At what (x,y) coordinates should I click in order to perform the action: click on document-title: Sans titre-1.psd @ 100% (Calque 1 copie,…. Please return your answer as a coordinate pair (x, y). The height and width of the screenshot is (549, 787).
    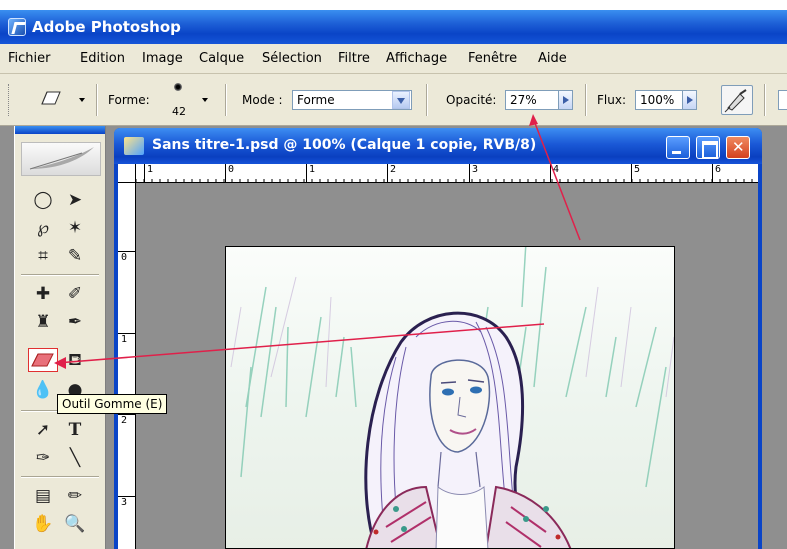
    Looking at the image, I should click on (344, 145).